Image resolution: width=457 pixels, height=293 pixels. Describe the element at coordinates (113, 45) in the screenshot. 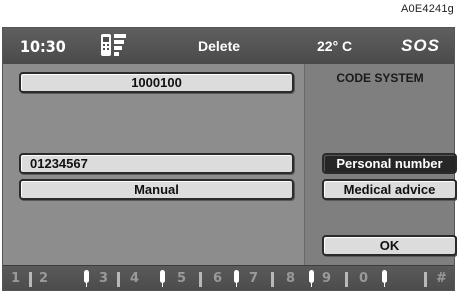

I see `phone-signal-icon` at that location.